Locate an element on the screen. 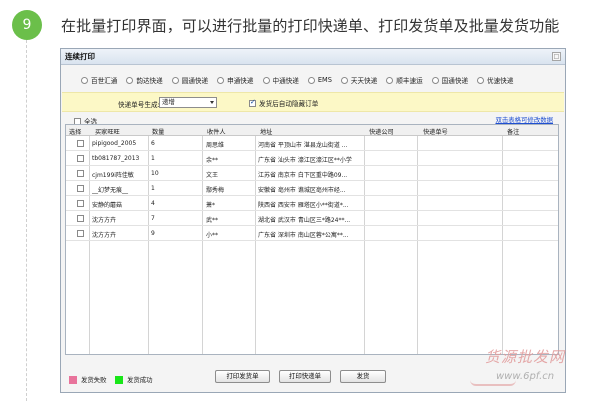 The height and width of the screenshot is (401, 594). options-bar: 快递单号生成: 递增 发货后自动隐藏订单 is located at coordinates (313, 102).